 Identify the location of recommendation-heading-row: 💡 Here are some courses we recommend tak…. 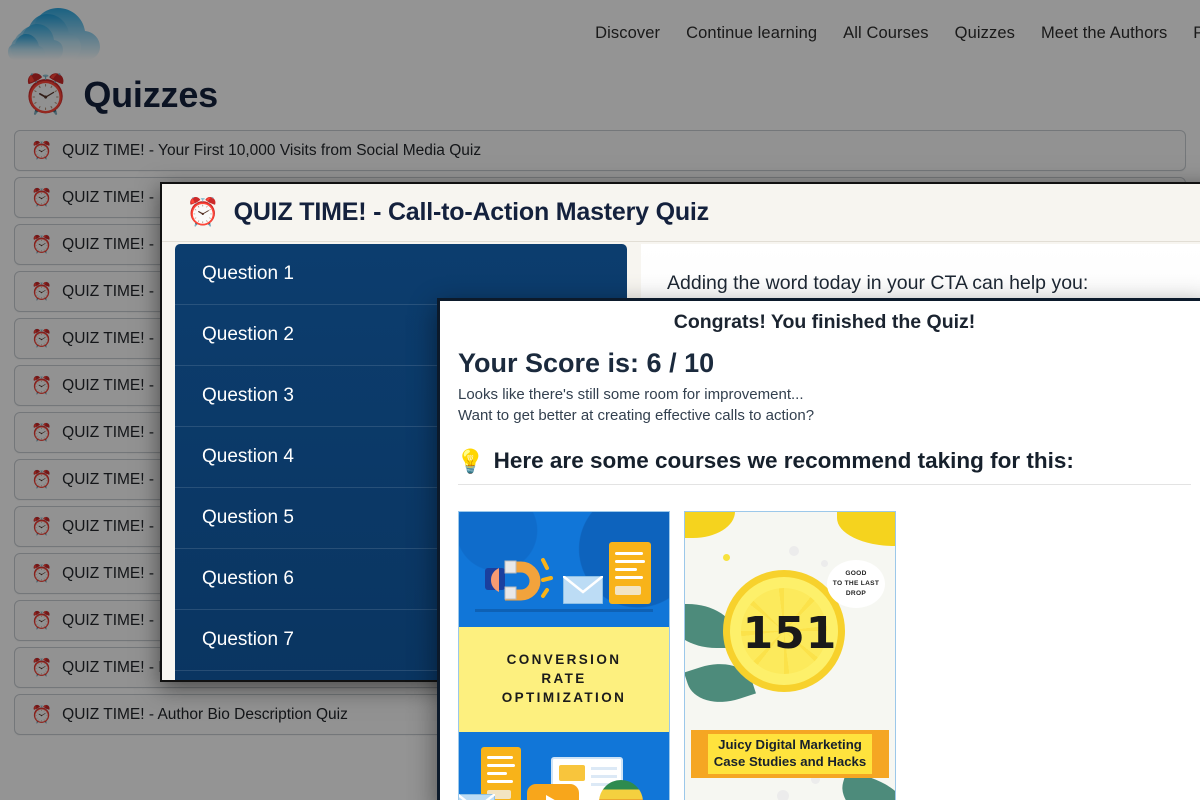
(820, 449).